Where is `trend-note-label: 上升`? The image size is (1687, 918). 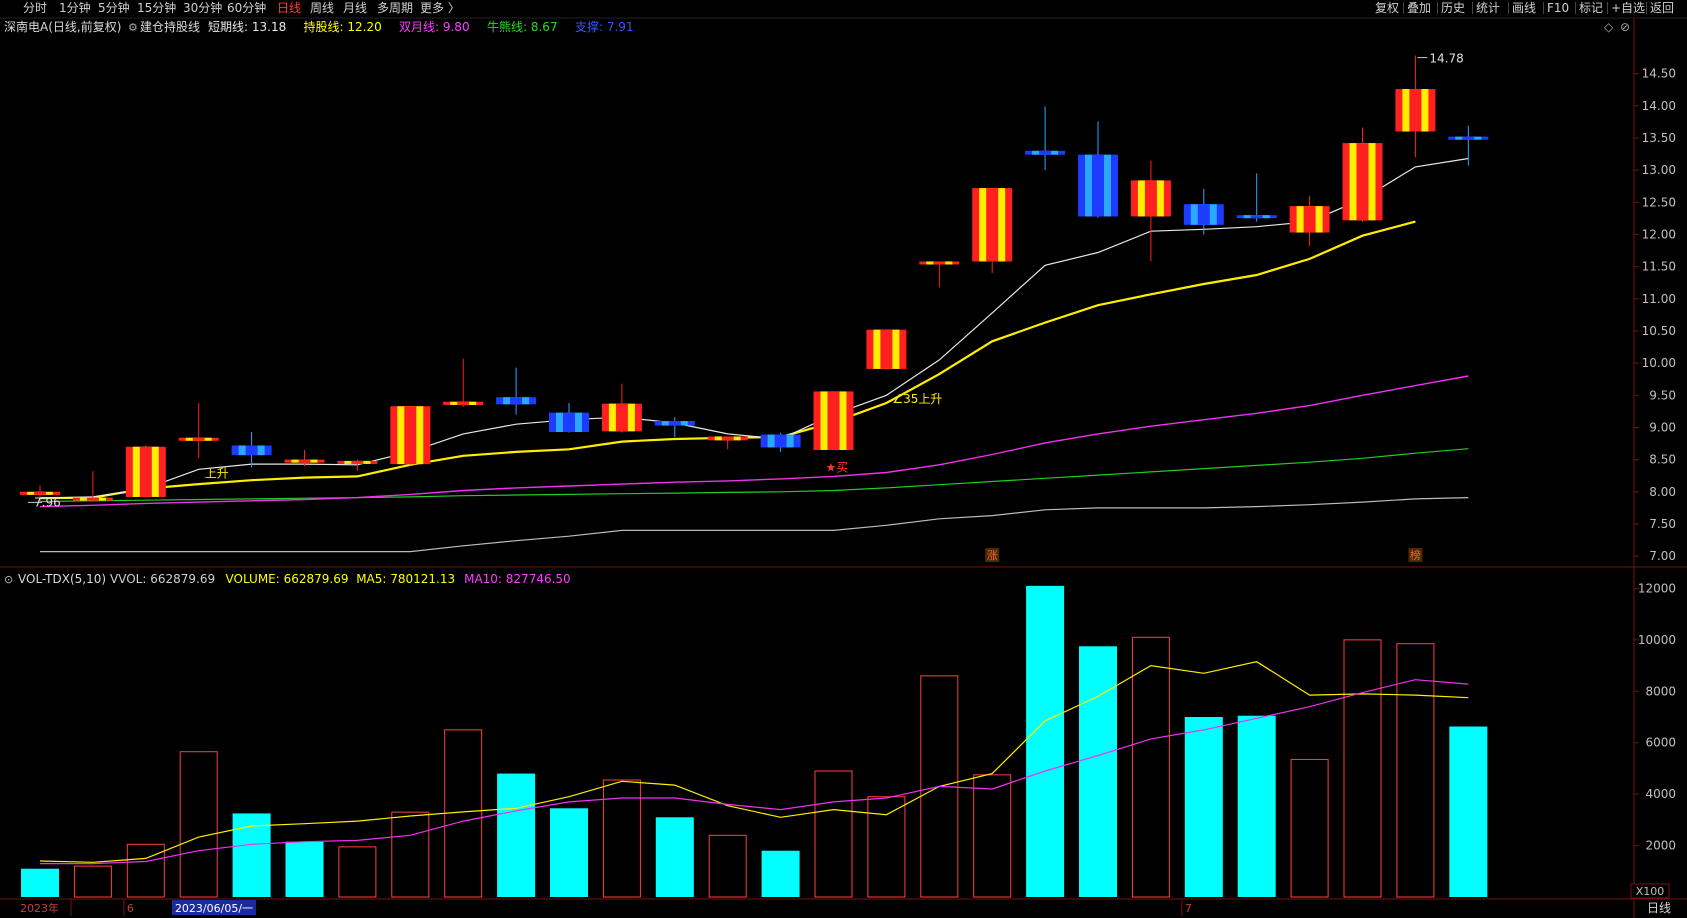
trend-note-label: 上升 is located at coordinates (217, 474).